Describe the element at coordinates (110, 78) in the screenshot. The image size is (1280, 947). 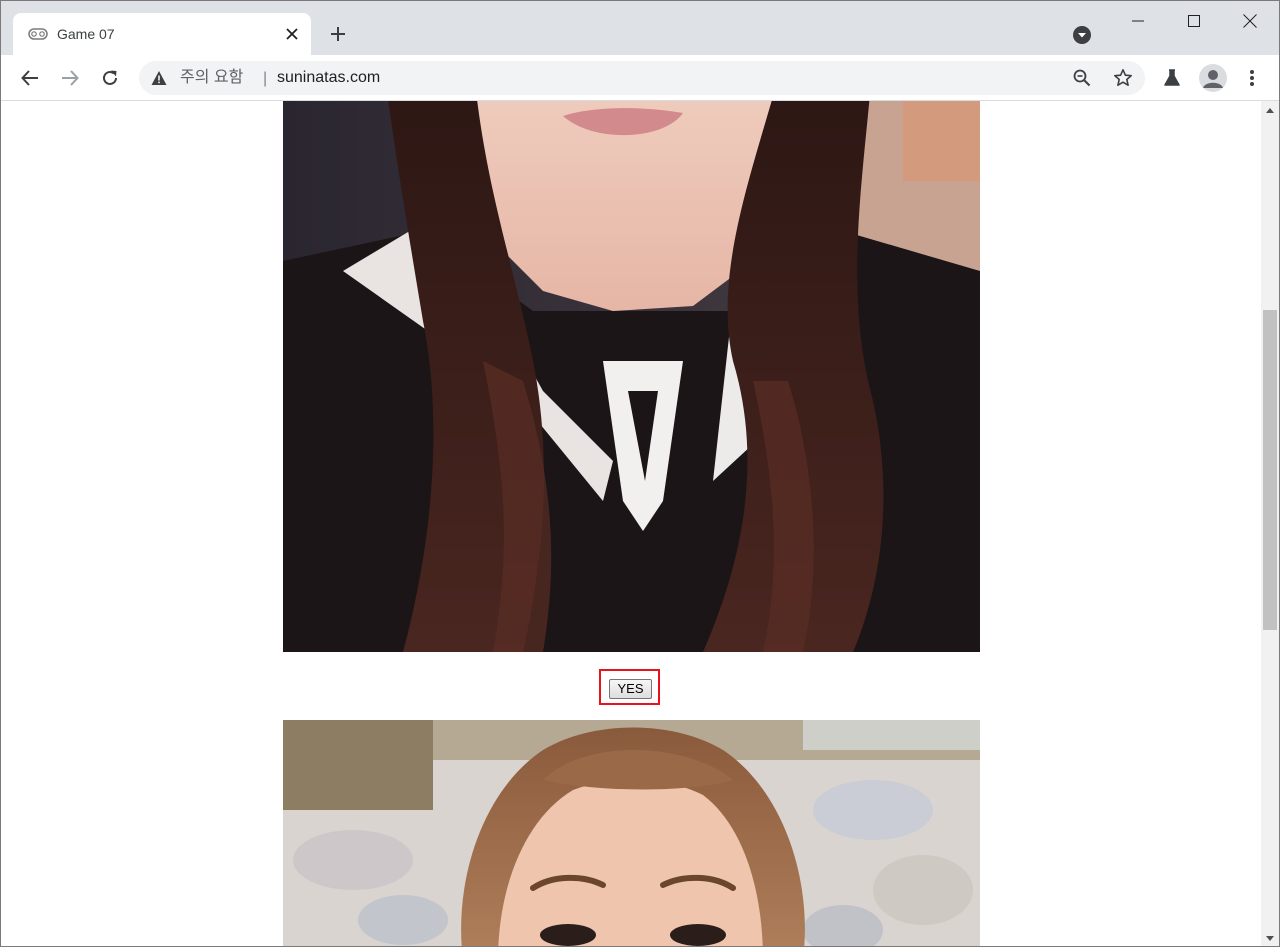
I see `reload-icon` at that location.